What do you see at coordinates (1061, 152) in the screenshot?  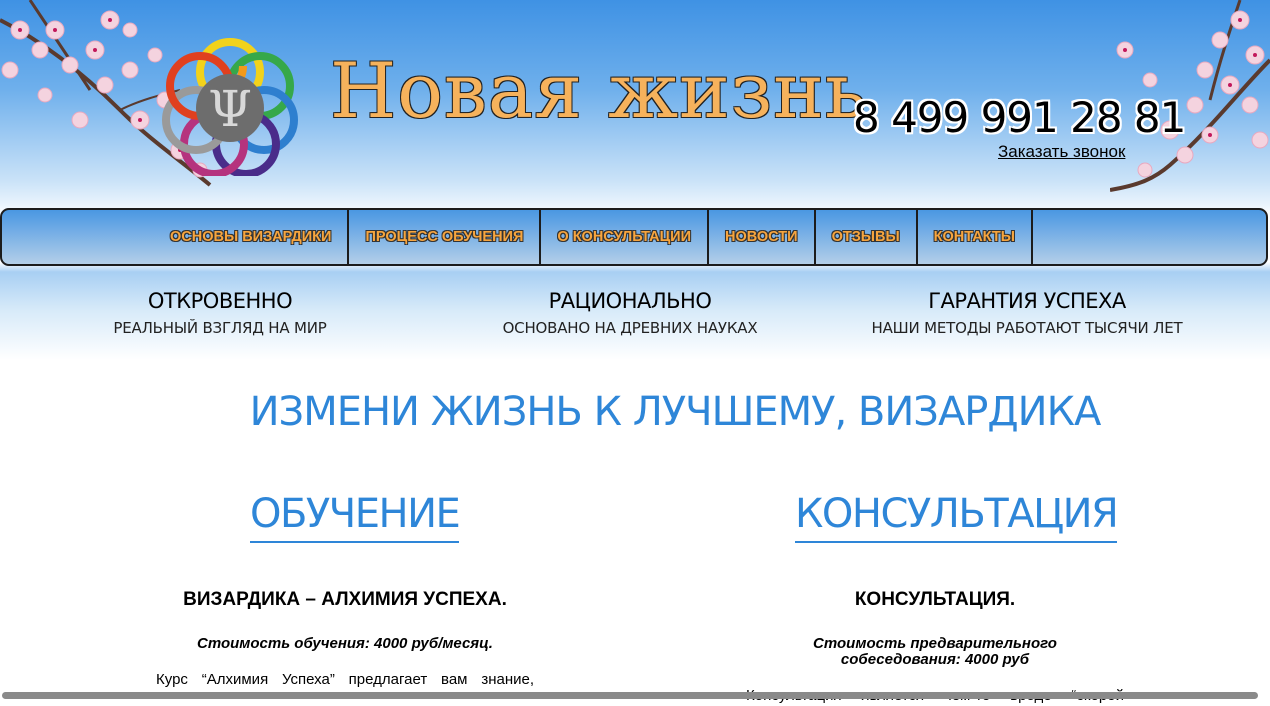 I see `callback-link: Заказать звонок` at bounding box center [1061, 152].